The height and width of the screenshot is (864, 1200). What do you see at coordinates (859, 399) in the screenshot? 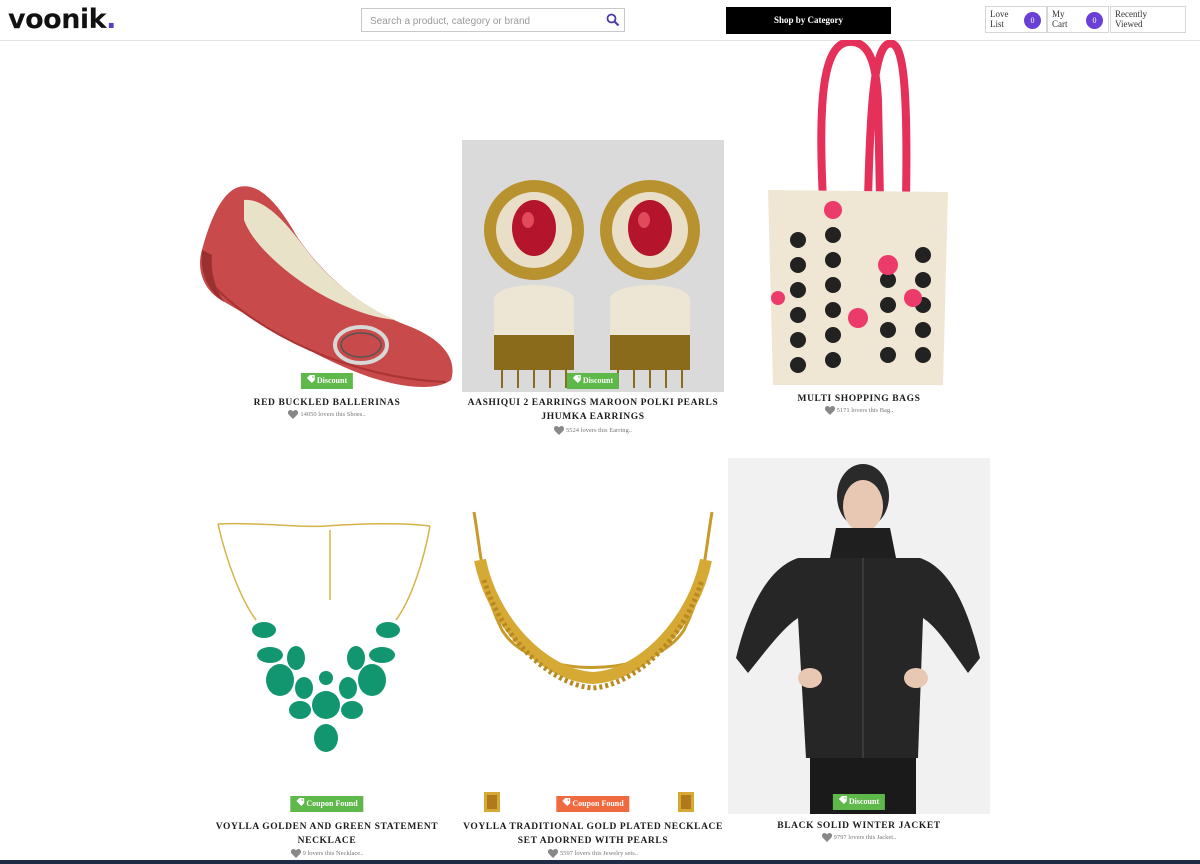
I see `product-title: Multi Shopping Bags` at bounding box center [859, 399].